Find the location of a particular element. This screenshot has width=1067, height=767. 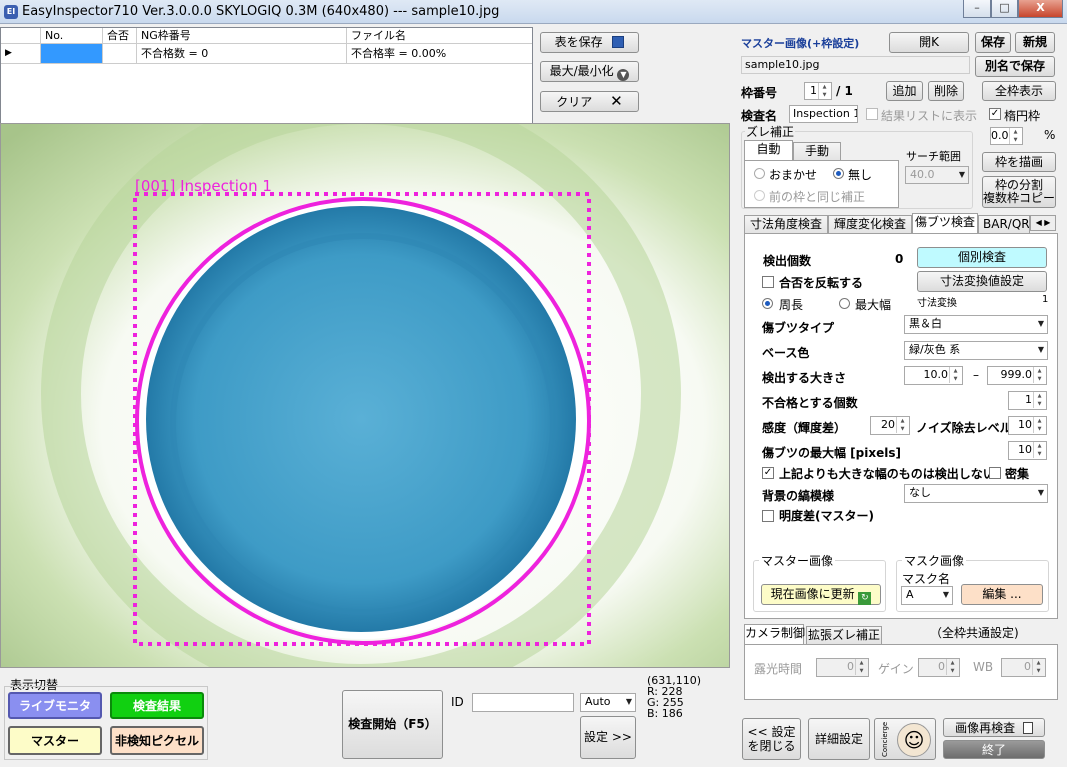

col-header-pass: 合否 is located at coordinates (120, 36).